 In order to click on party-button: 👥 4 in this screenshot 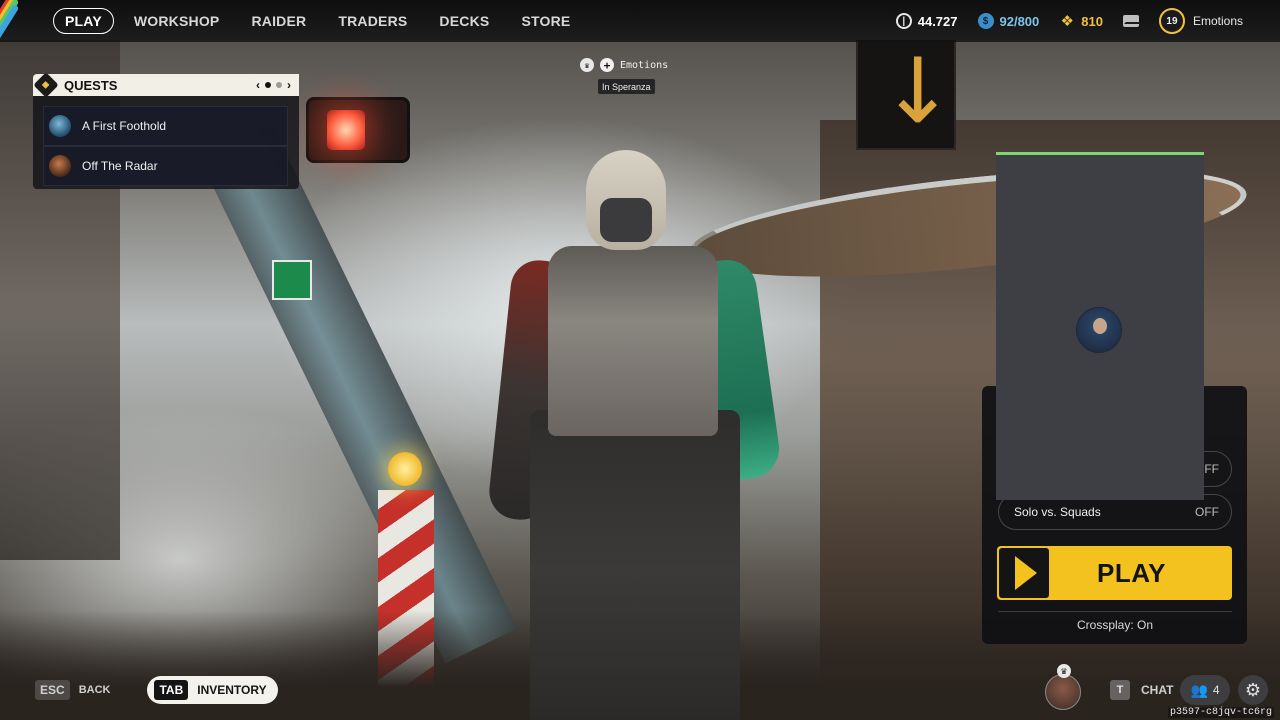, I will do `click(1205, 690)`.